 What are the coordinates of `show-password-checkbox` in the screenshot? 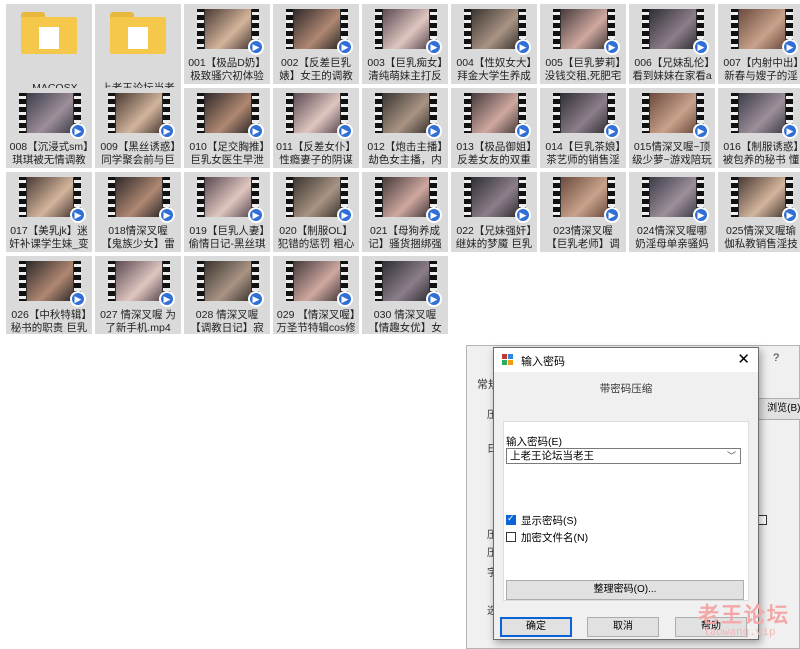 It's located at (511, 519).